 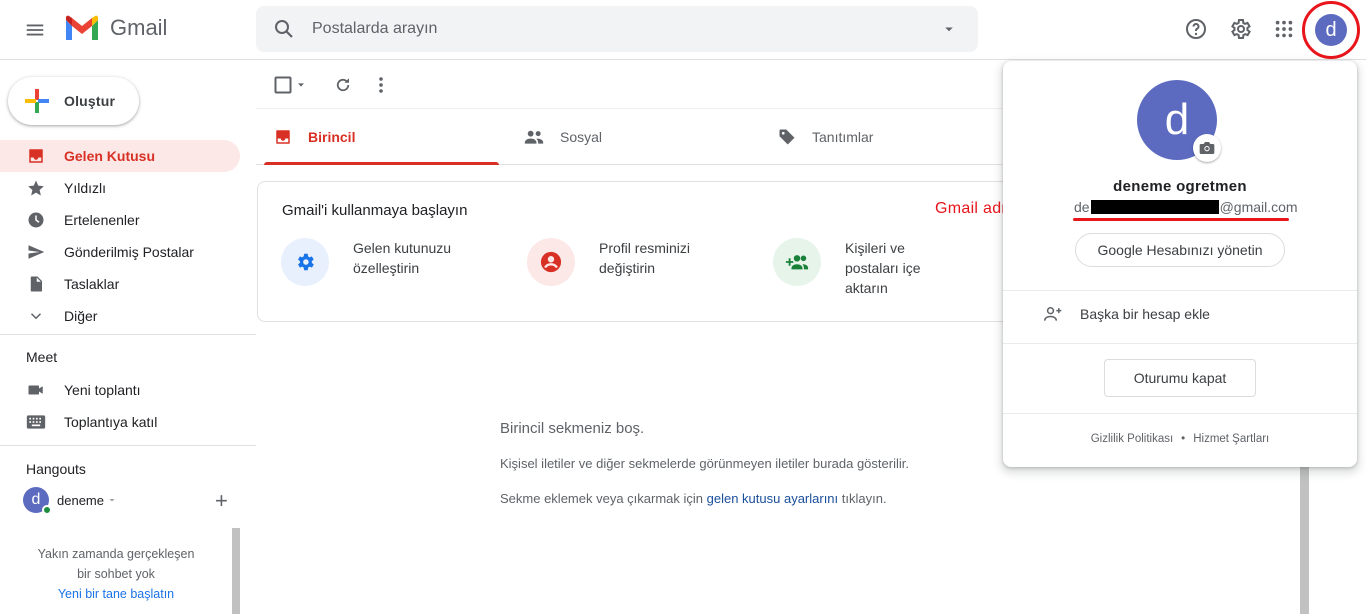 I want to click on sidebar-item-more: Diğer, so click(x=120, y=316).